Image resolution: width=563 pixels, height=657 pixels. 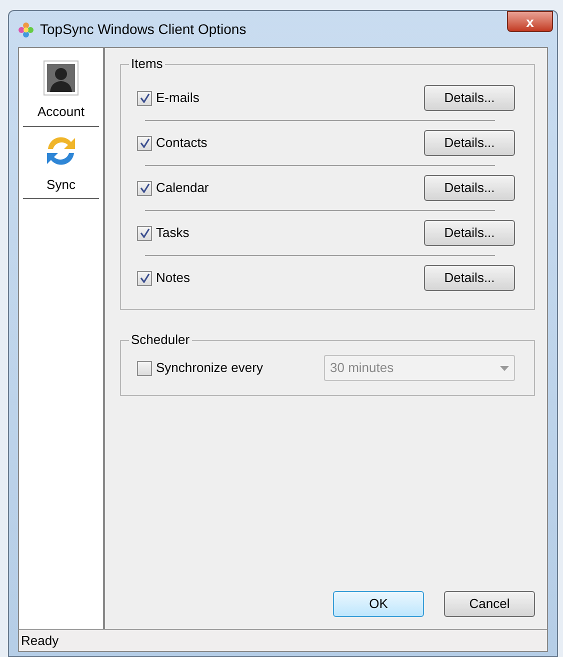 What do you see at coordinates (209, 368) in the screenshot?
I see `checkbox-label: Synchronize every` at bounding box center [209, 368].